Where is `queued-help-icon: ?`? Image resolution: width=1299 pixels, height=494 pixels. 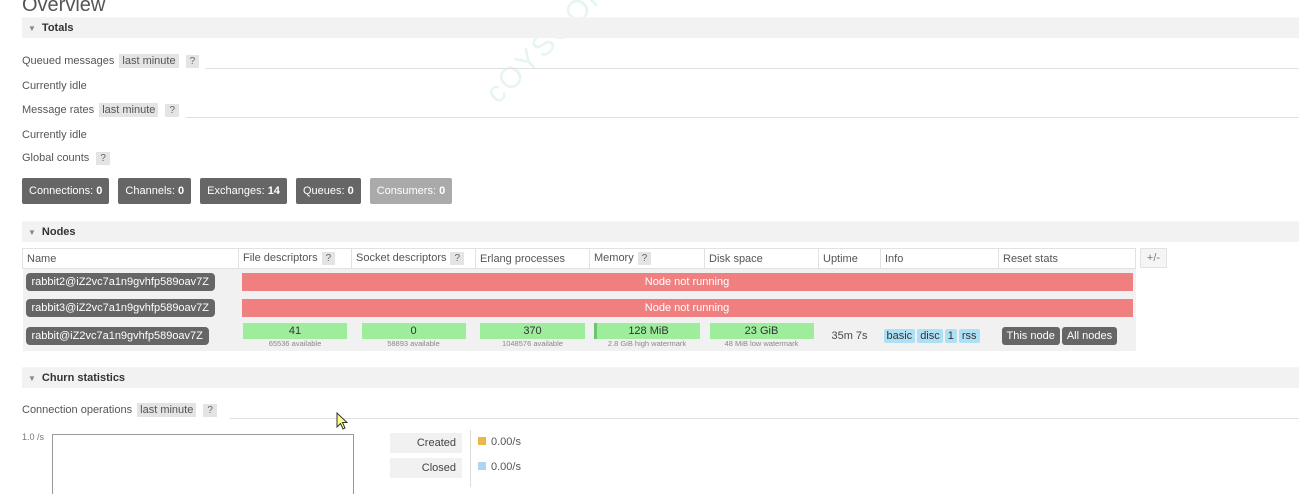
queued-help-icon: ? is located at coordinates (192, 61).